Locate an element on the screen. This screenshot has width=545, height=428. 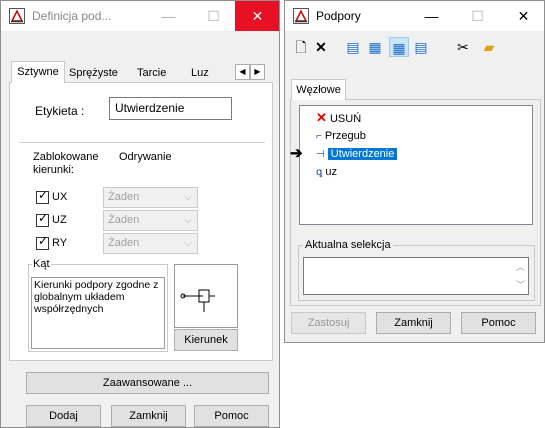
release-header: Odrywanie is located at coordinates (145, 157).